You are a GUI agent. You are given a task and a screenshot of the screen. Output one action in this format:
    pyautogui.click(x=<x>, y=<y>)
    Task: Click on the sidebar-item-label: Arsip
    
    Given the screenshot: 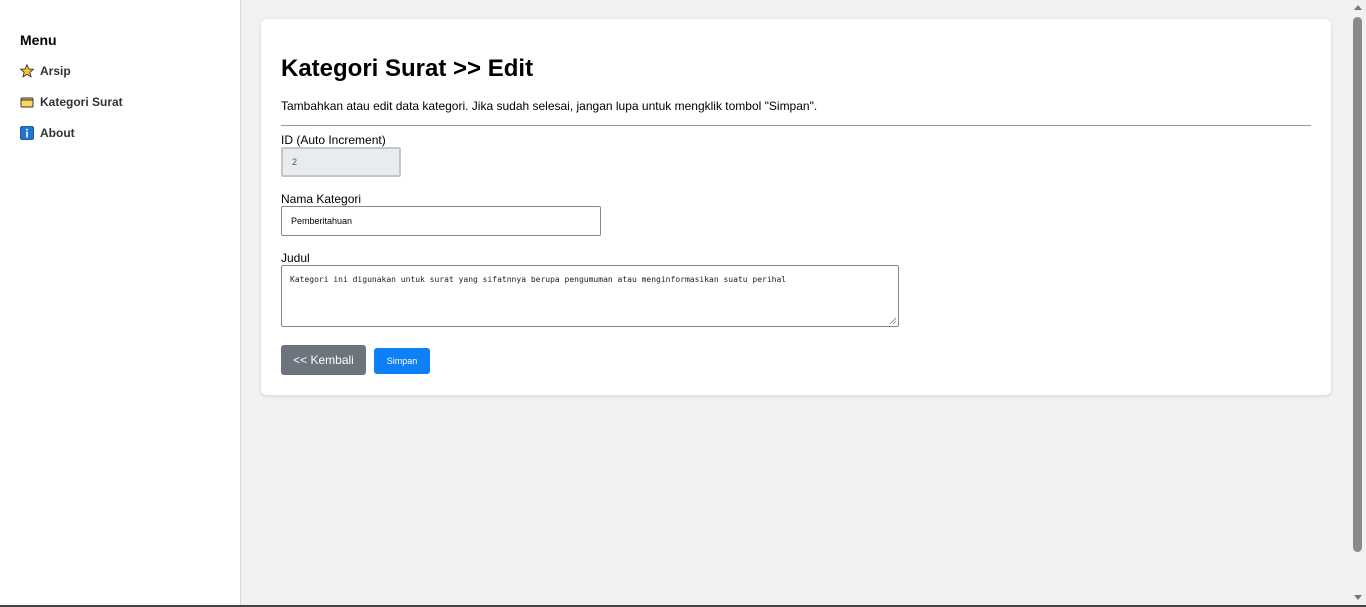 What is the action you would take?
    pyautogui.click(x=55, y=70)
    